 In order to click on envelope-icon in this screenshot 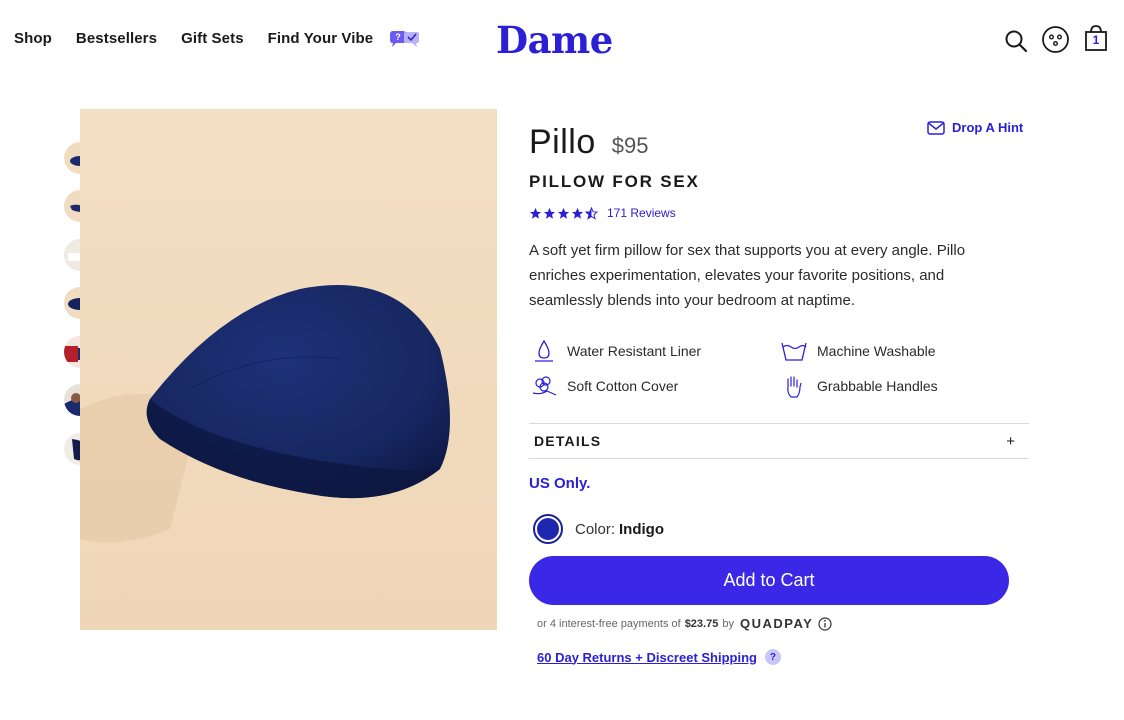, I will do `click(936, 127)`.